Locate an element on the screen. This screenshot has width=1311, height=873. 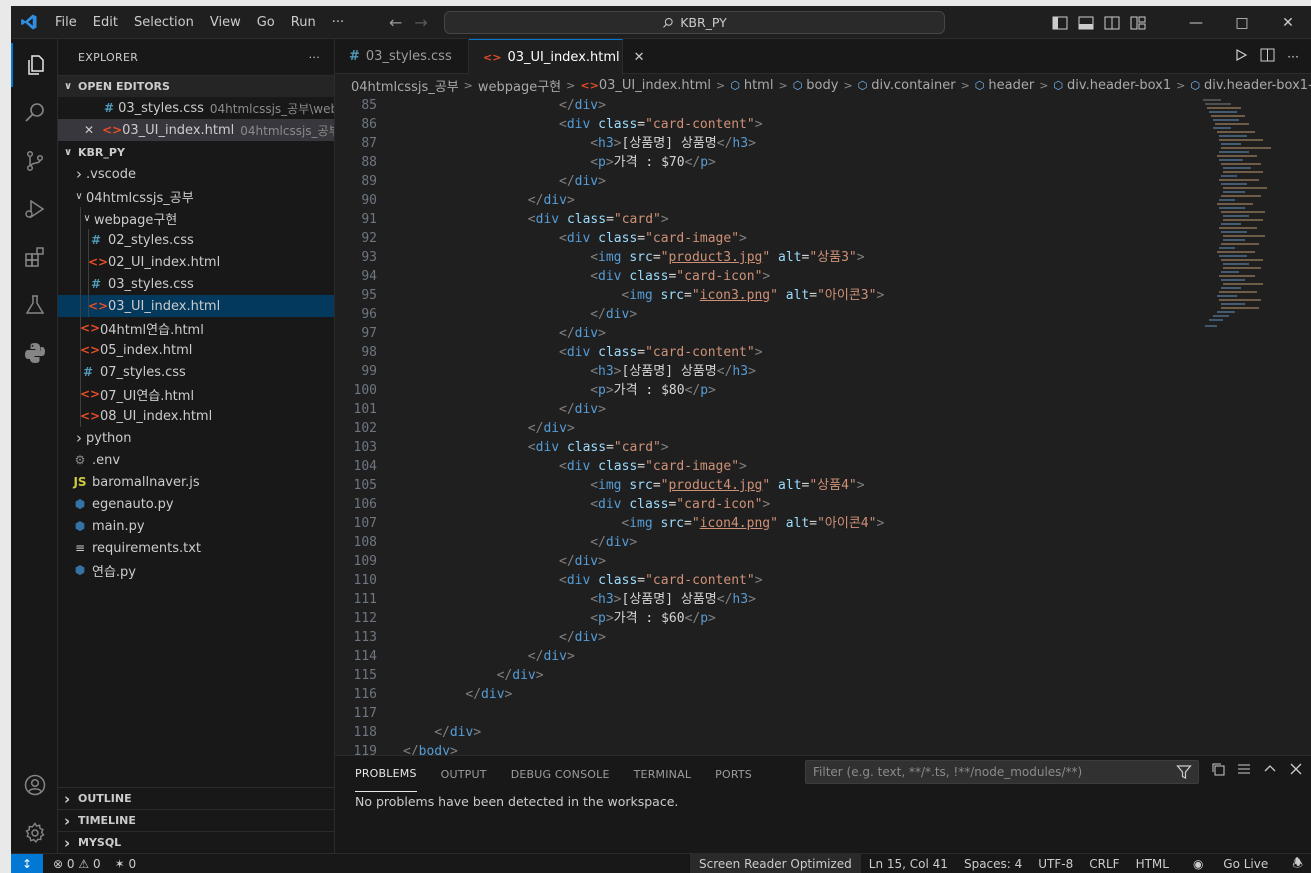
forward-arrow-icon: → is located at coordinates (420, 22).